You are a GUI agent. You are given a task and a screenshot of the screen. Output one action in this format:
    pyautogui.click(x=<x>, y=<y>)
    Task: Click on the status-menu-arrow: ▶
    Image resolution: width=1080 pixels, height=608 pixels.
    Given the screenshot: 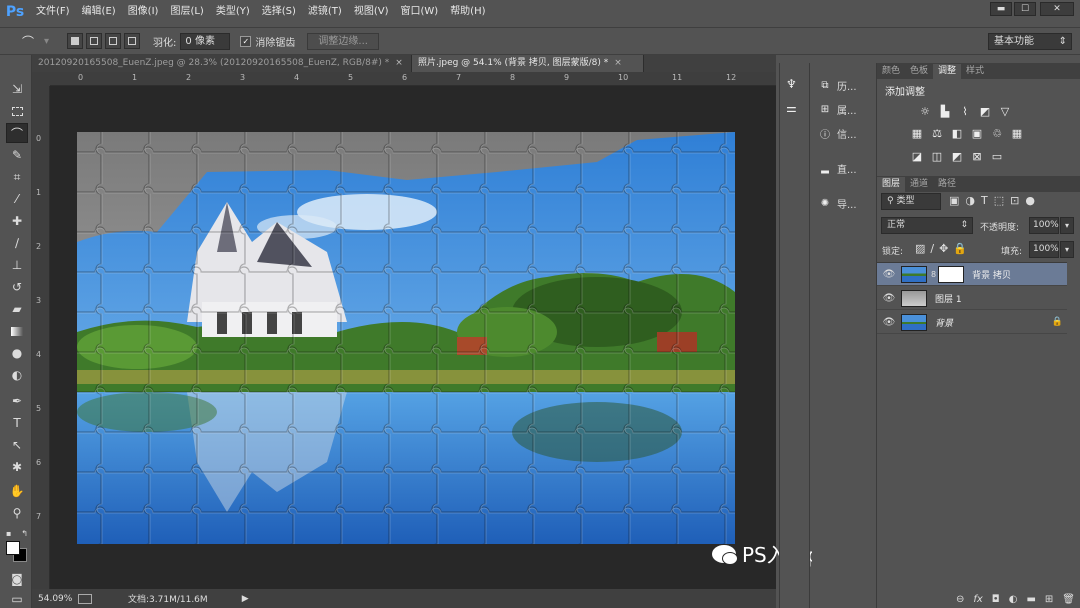 What is the action you would take?
    pyautogui.click(x=245, y=599)
    